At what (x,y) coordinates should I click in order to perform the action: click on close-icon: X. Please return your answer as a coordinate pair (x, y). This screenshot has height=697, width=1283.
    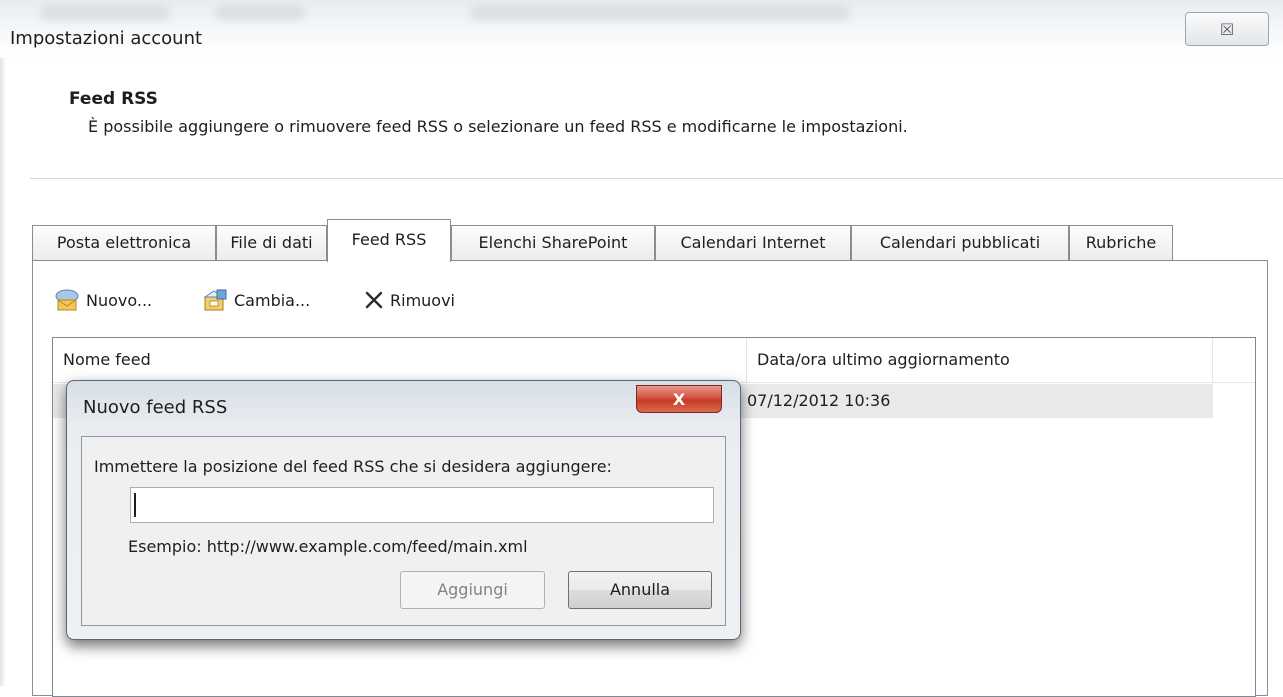
    Looking at the image, I should click on (679, 399).